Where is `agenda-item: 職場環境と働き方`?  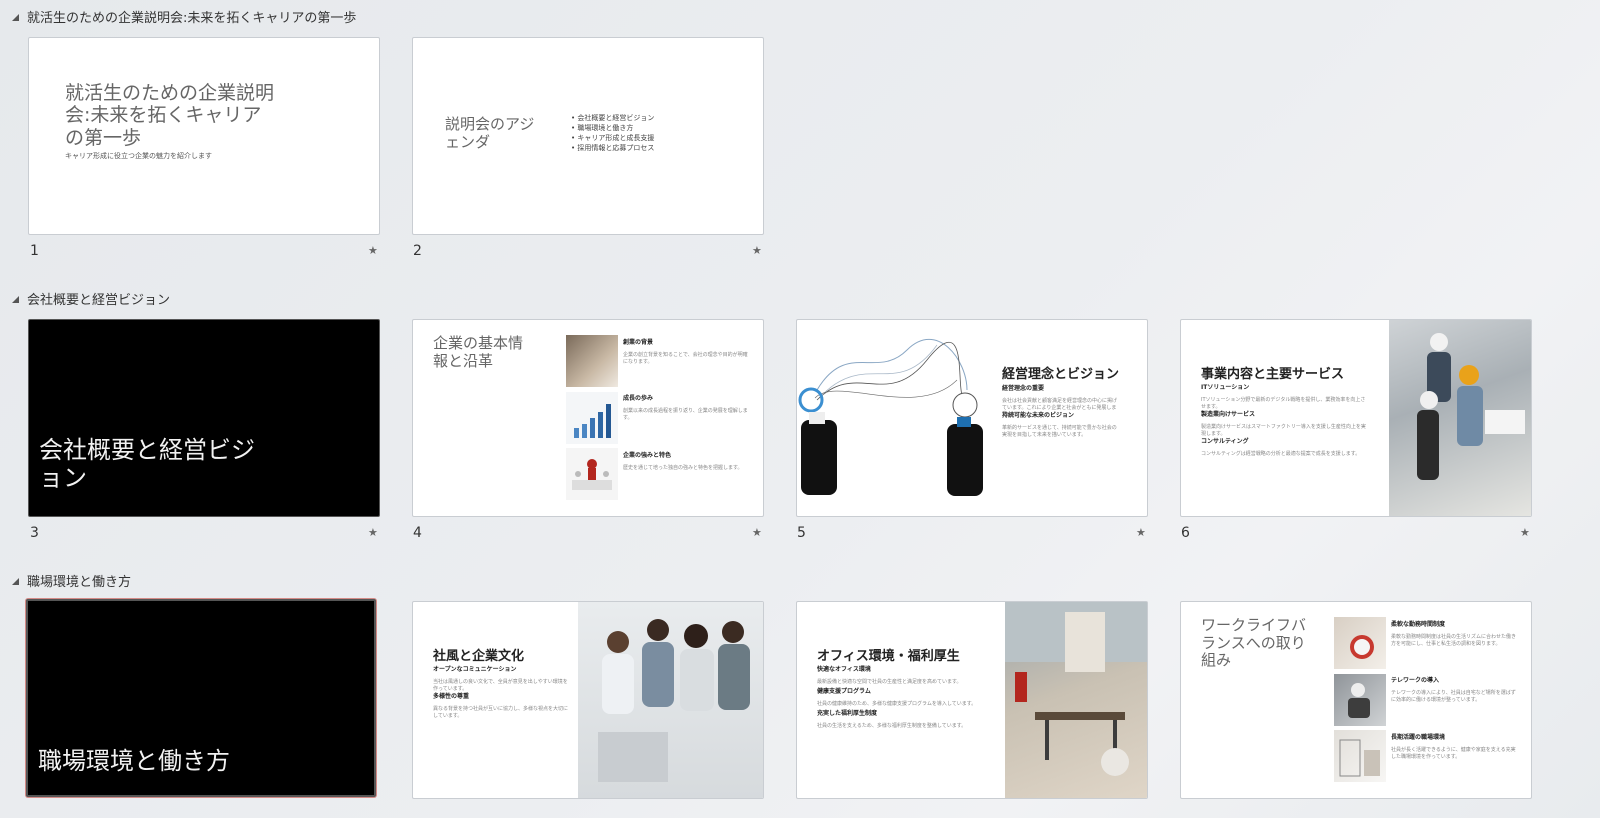
agenda-item: 職場環境と働き方 is located at coordinates (612, 128).